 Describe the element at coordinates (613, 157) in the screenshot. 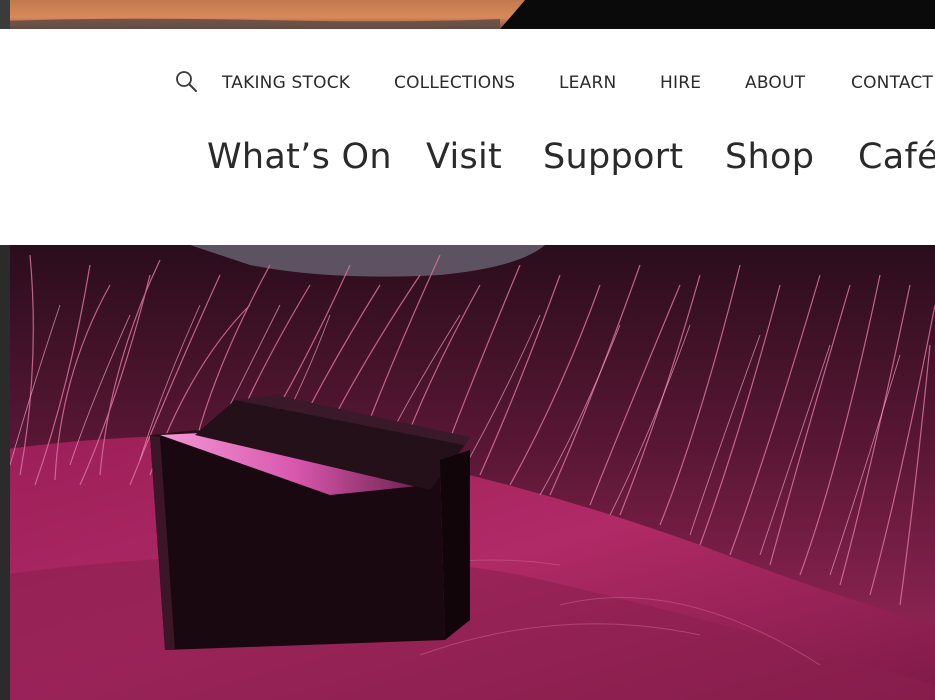

I see `nav-link-support: Support` at that location.